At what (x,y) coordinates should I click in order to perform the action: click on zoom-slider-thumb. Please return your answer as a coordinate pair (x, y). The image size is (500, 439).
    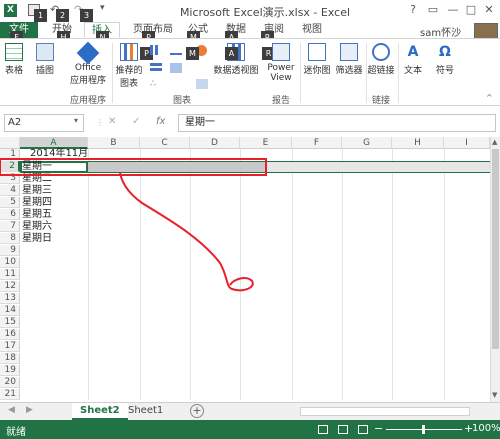
    Looking at the image, I should click on (423, 429).